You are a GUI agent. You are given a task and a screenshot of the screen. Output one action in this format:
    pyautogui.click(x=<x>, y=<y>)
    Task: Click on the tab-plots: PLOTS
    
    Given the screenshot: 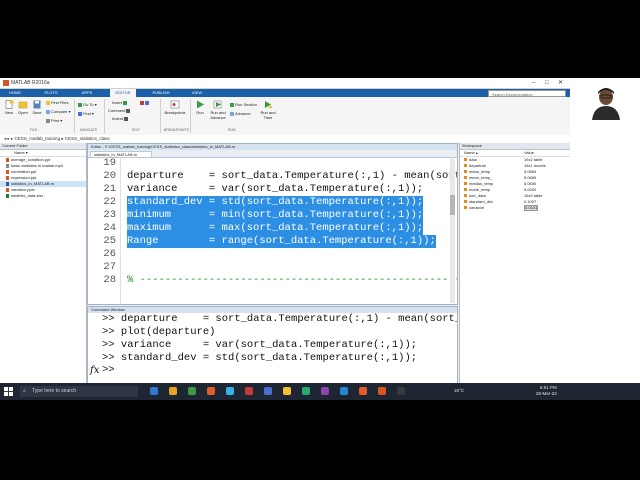 What is the action you would take?
    pyautogui.click(x=51, y=93)
    